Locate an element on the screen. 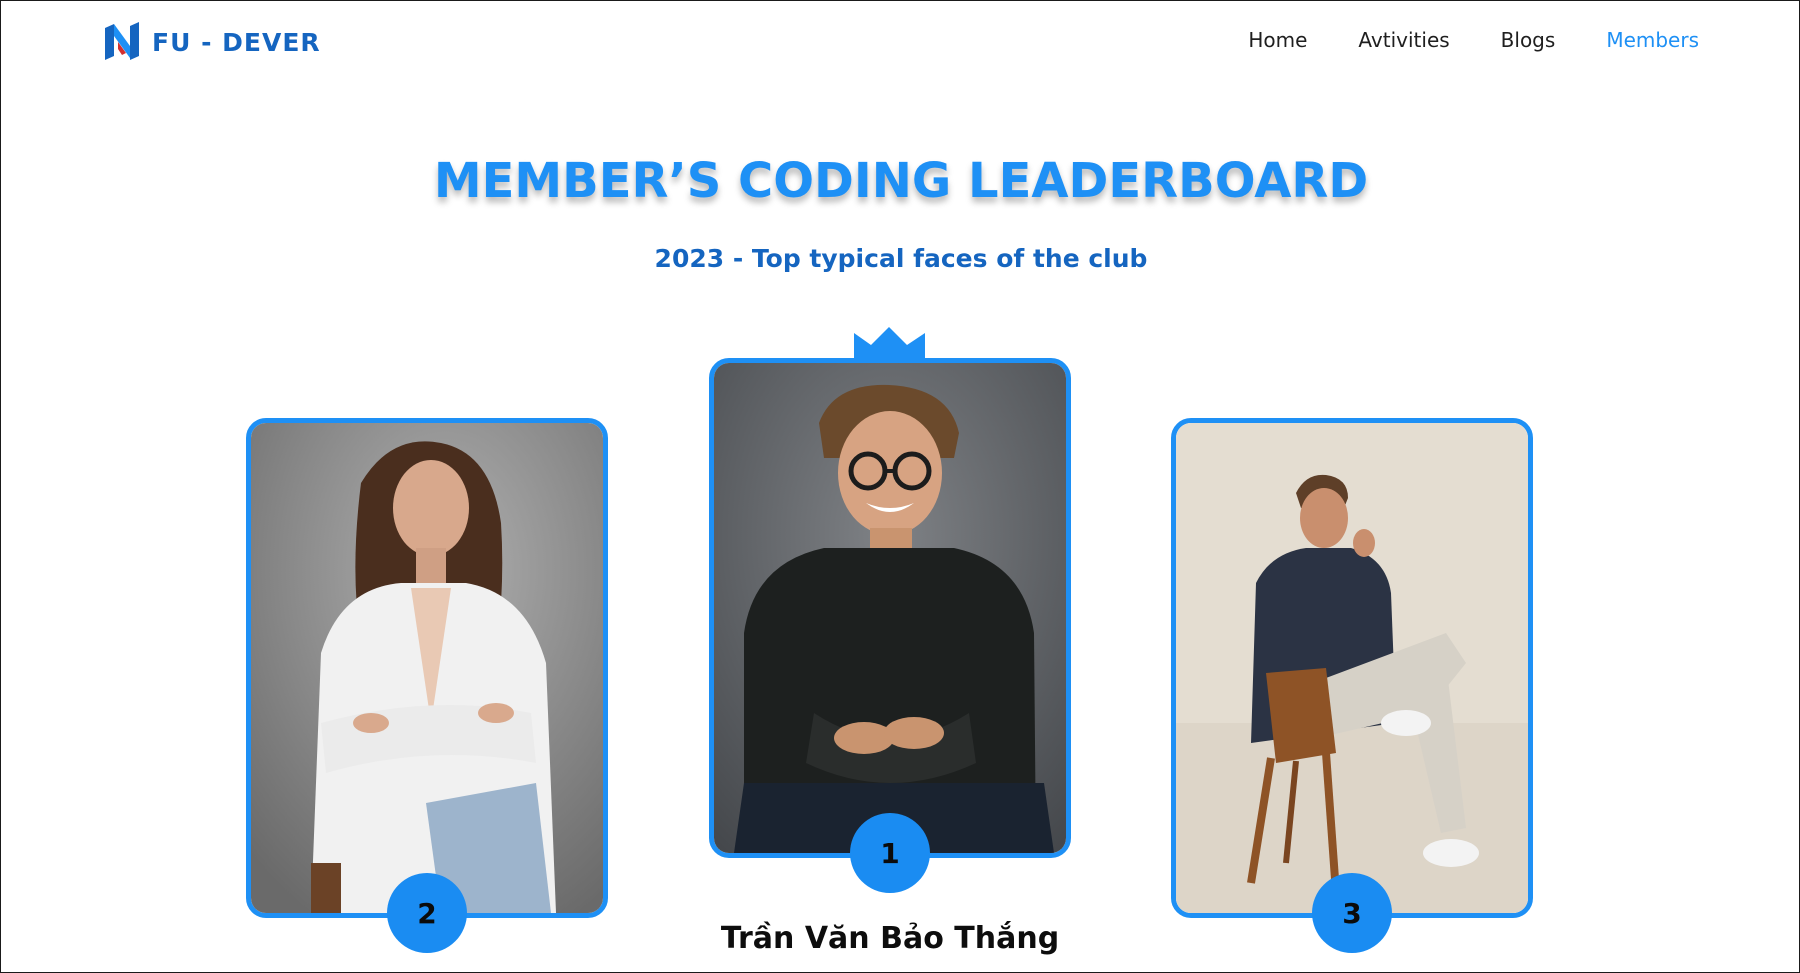 The width and height of the screenshot is (1800, 973). nav-home: Home is located at coordinates (1277, 40).